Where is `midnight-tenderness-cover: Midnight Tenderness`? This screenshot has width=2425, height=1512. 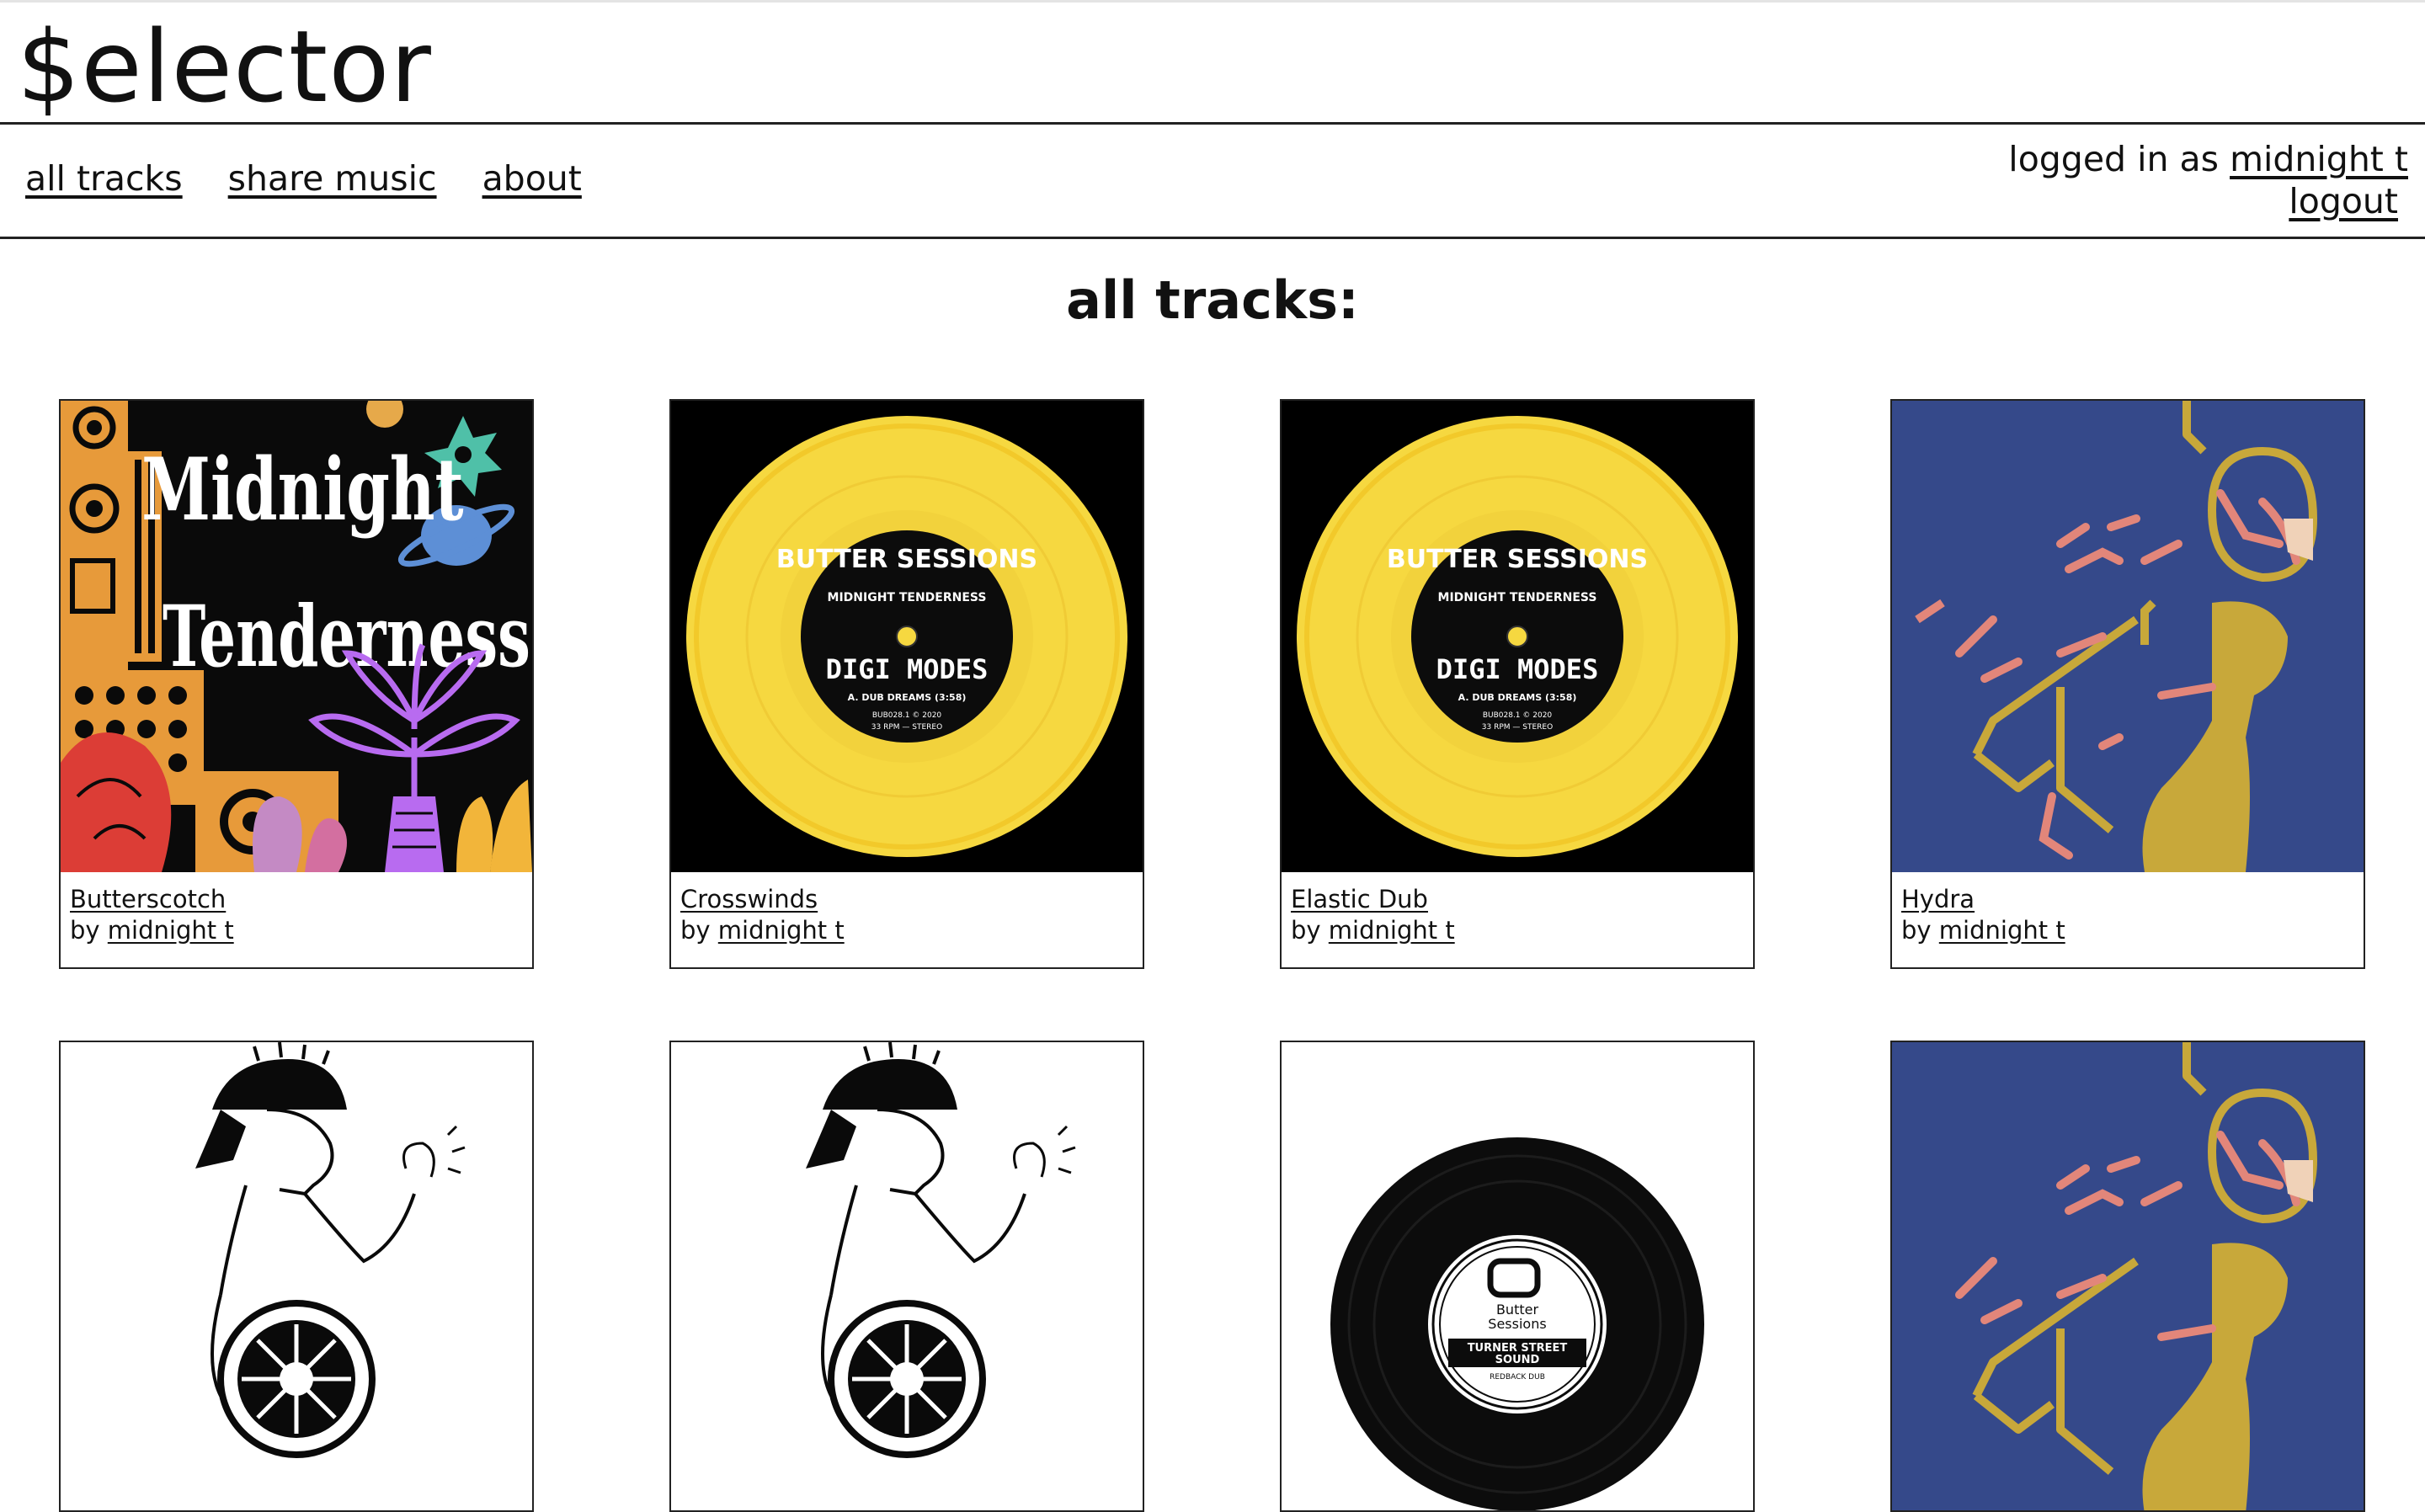
midnight-tenderness-cover: Midnight Tenderness is located at coordinates (296, 636).